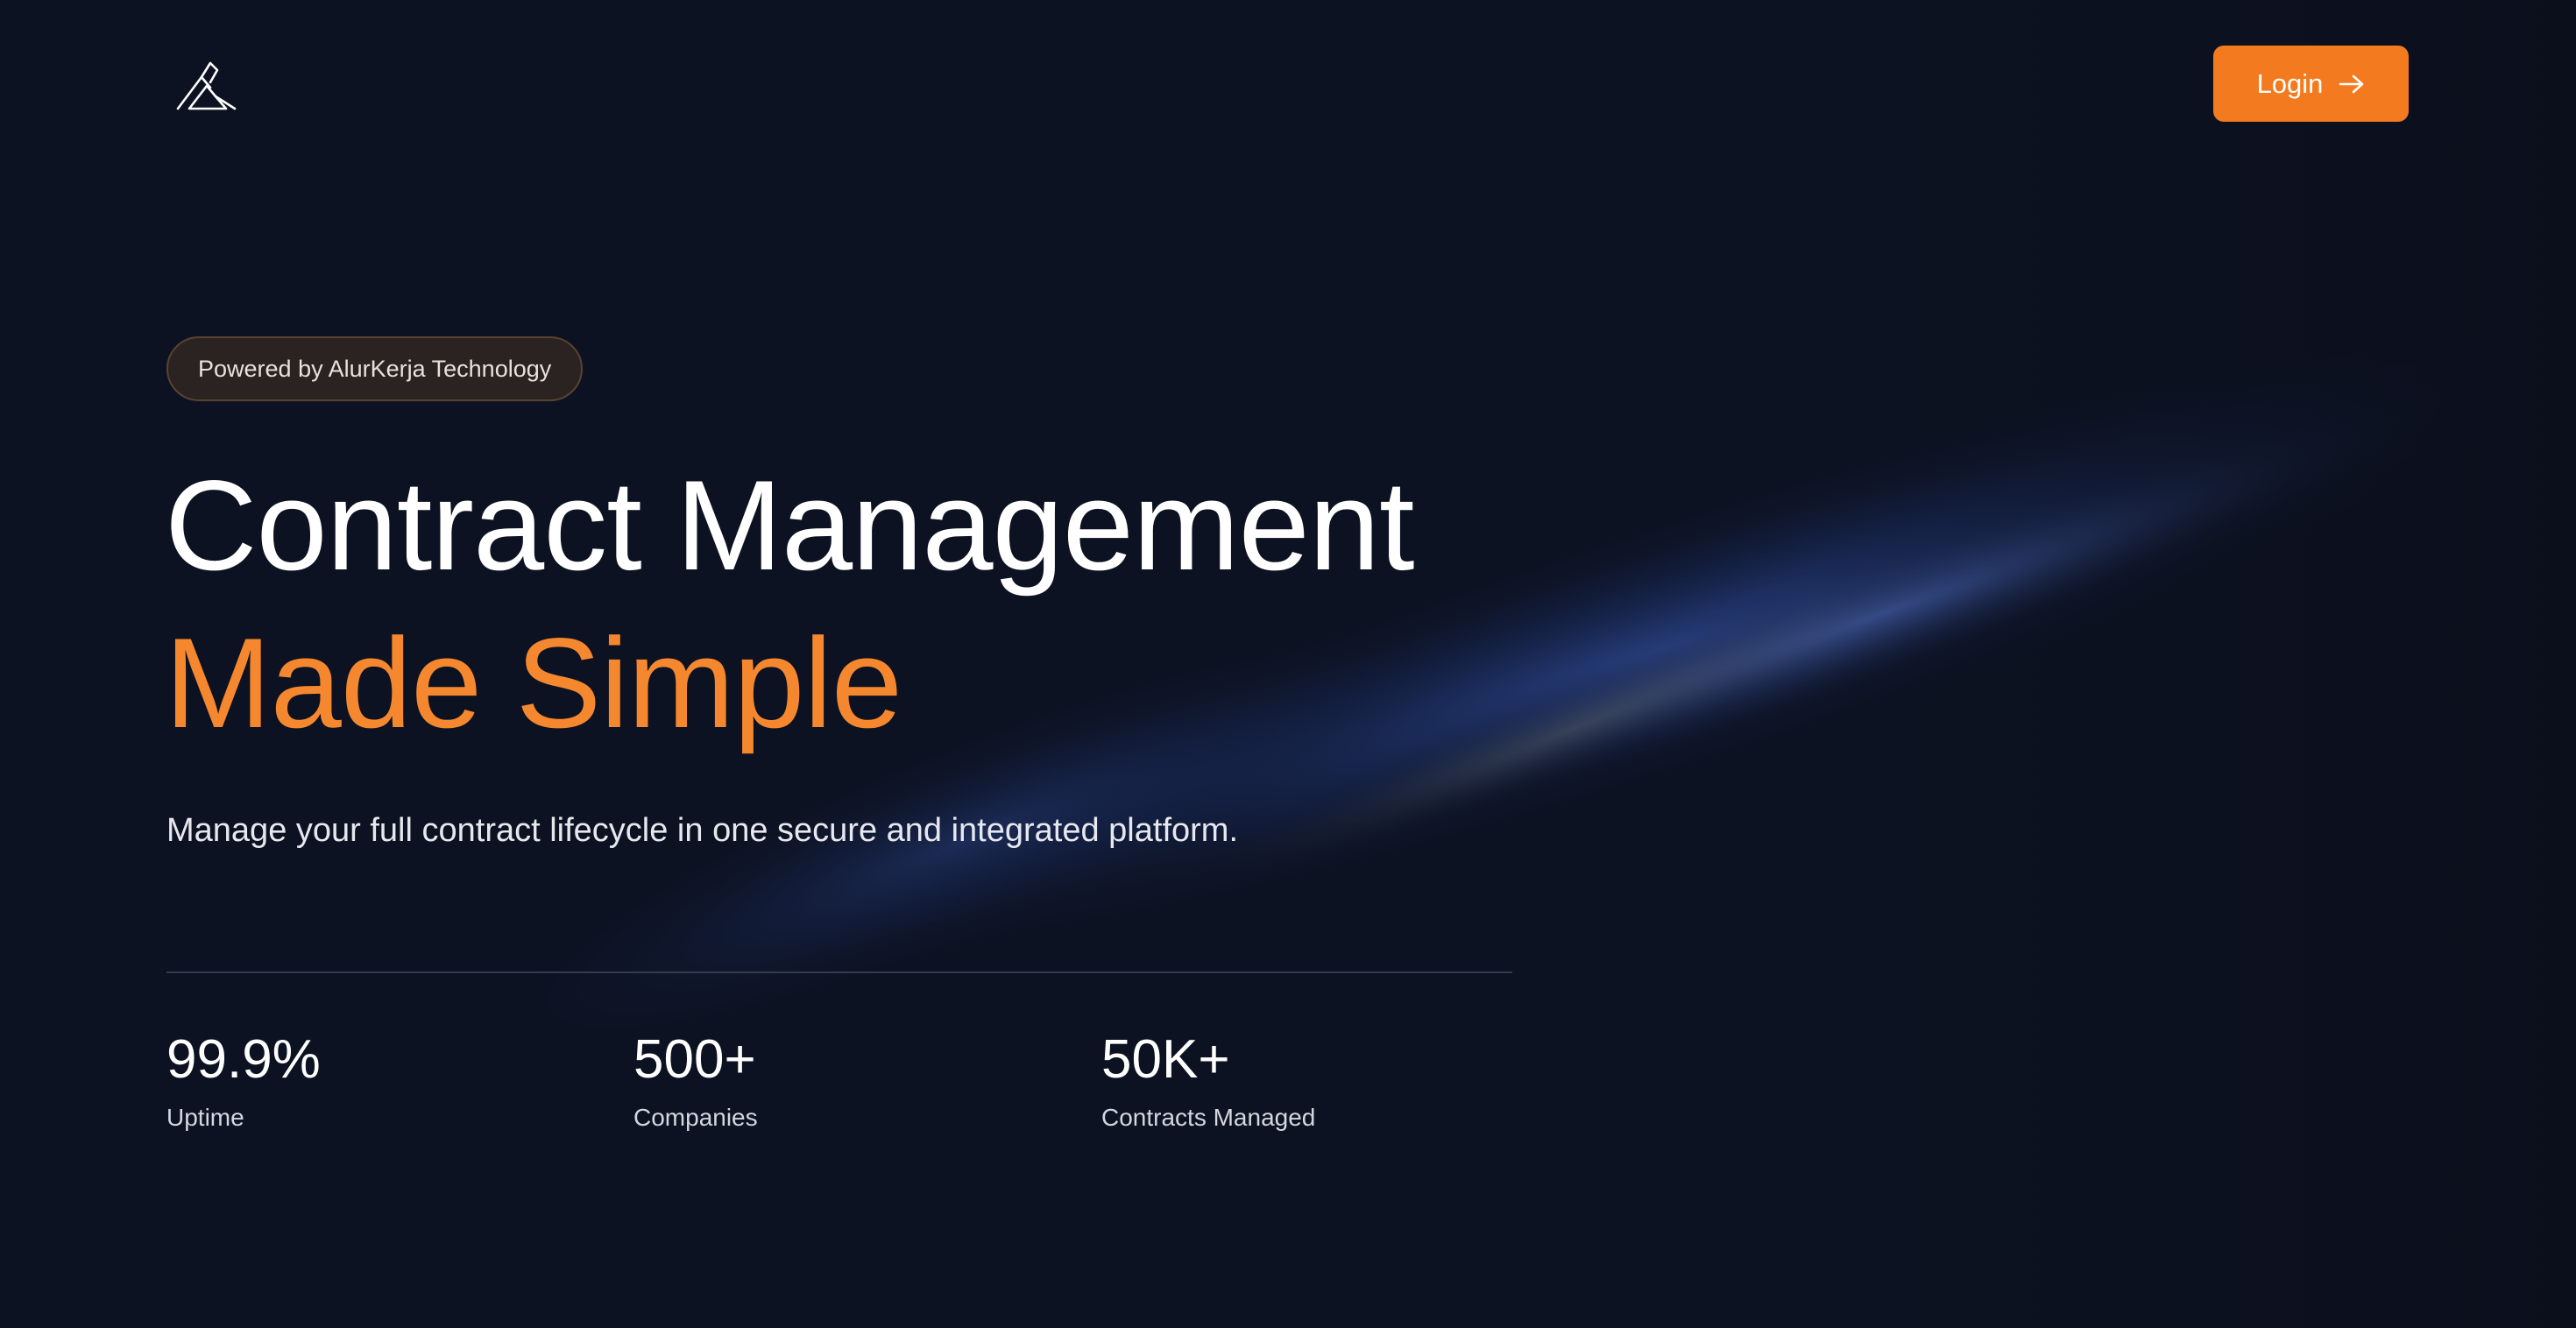 The image size is (2576, 1335). Describe the element at coordinates (694, 1059) in the screenshot. I see `stat-value: 500+` at that location.